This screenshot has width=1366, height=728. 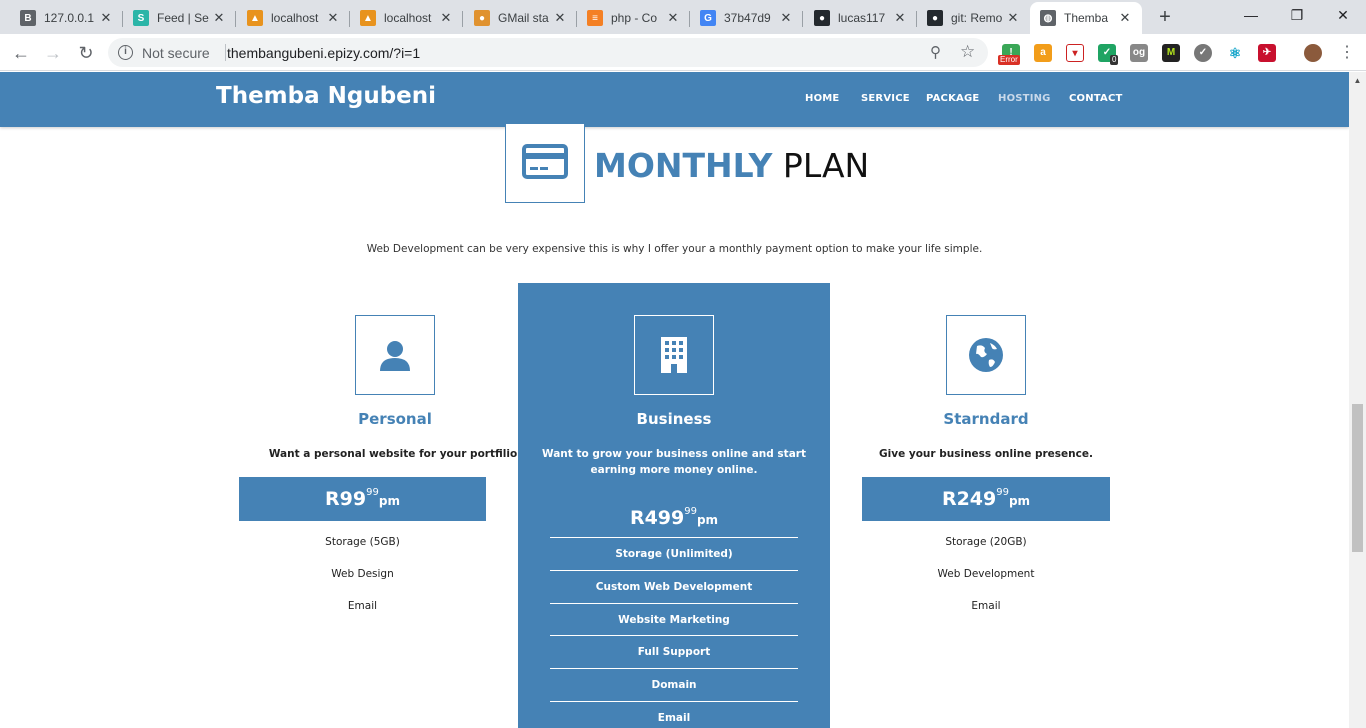 I want to click on phpmyadmin-icon: ▲, so click(x=255, y=18).